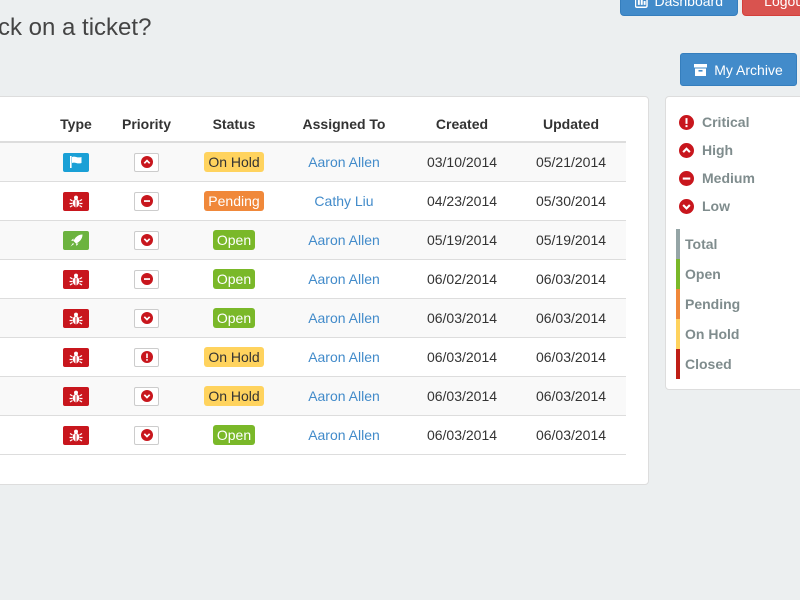  Describe the element at coordinates (718, 150) in the screenshot. I see `legend-priority-label: High` at that location.